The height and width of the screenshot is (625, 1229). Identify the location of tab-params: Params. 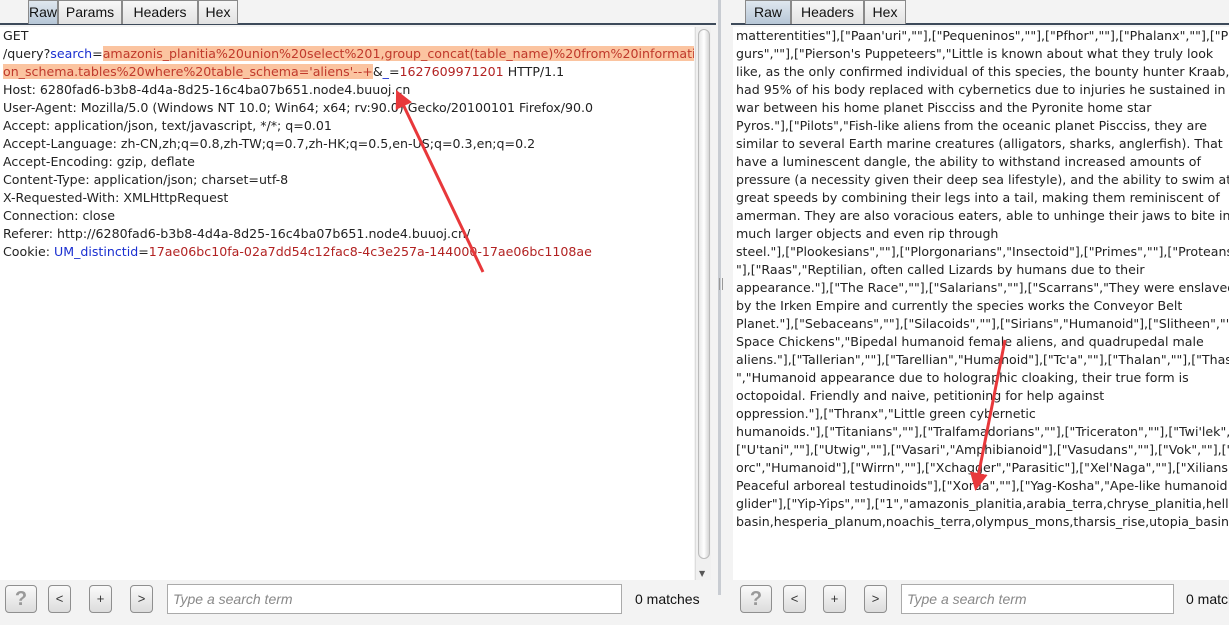
(90, 12).